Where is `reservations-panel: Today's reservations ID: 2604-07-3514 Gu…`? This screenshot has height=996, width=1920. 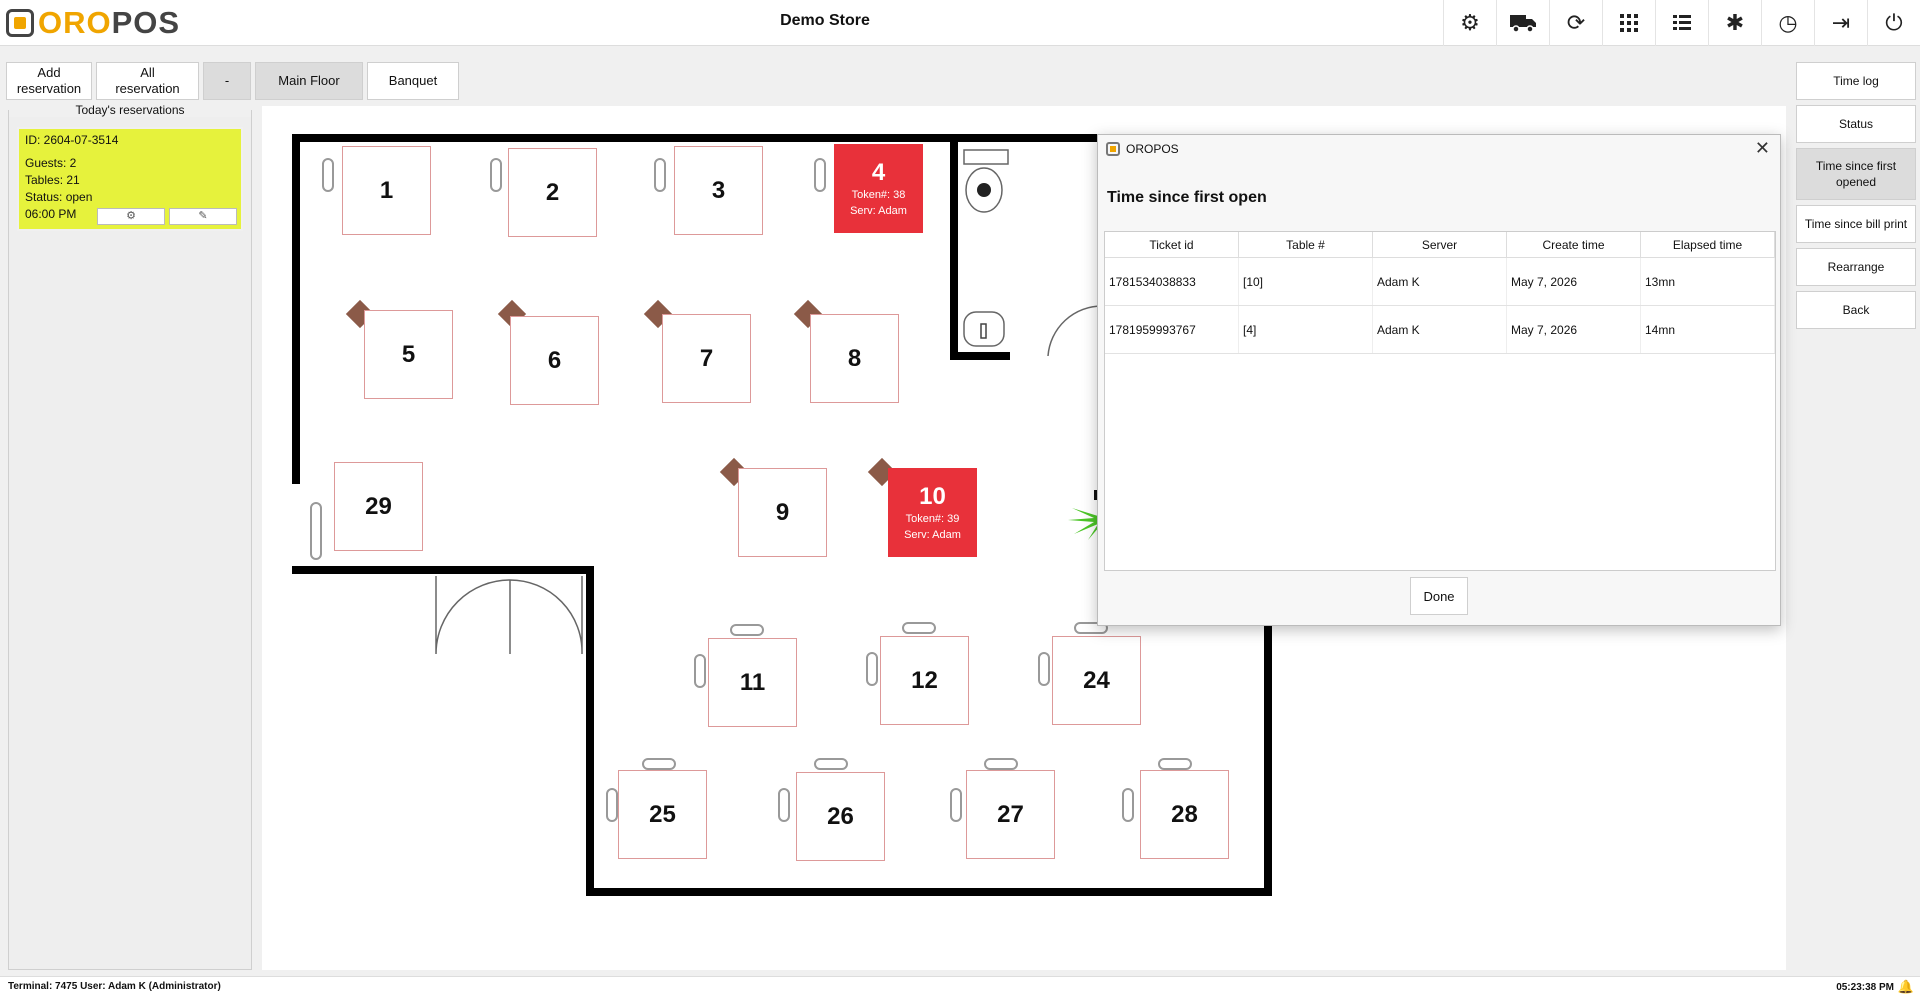 reservations-panel: Today's reservations ID: 2604-07-3514 Gu… is located at coordinates (130, 536).